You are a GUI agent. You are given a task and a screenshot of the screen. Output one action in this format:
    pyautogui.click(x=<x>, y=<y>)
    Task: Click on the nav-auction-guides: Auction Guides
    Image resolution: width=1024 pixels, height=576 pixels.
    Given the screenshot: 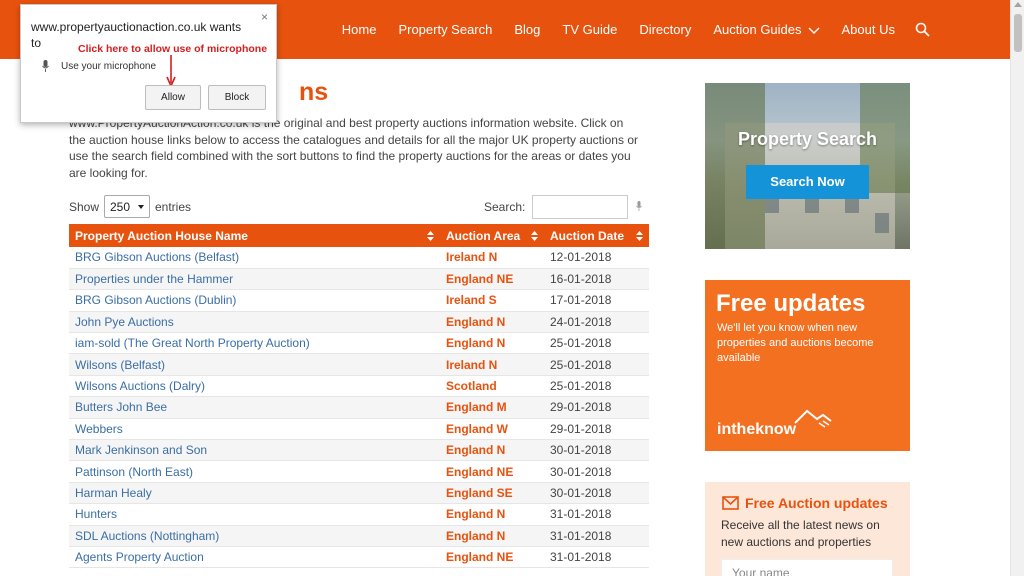 What is the action you would take?
    pyautogui.click(x=766, y=29)
    